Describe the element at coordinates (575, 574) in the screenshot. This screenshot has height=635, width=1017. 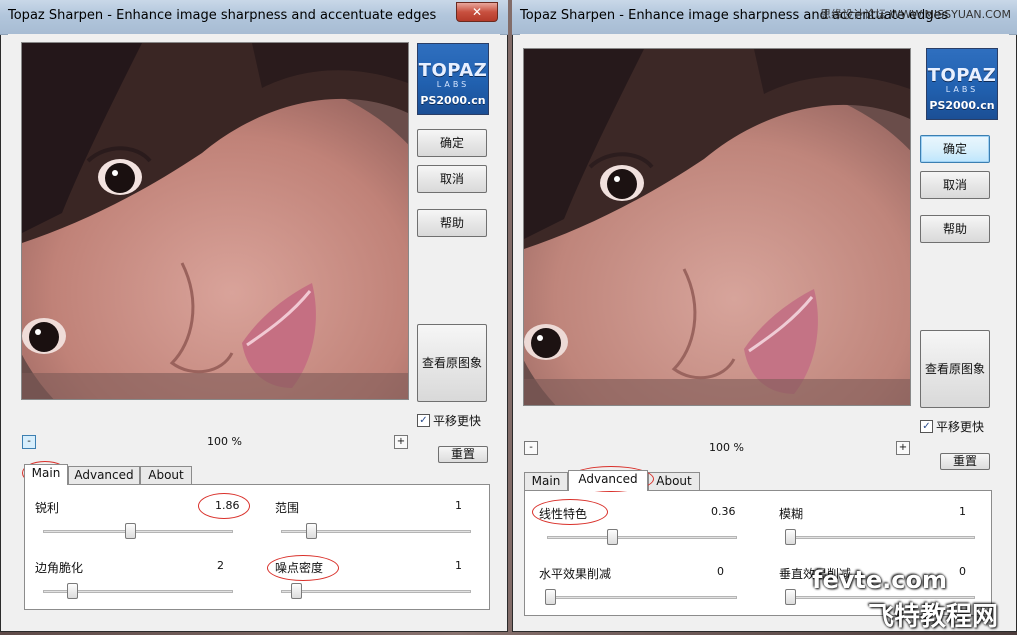
I see `param-label: 水平效果削减` at that location.